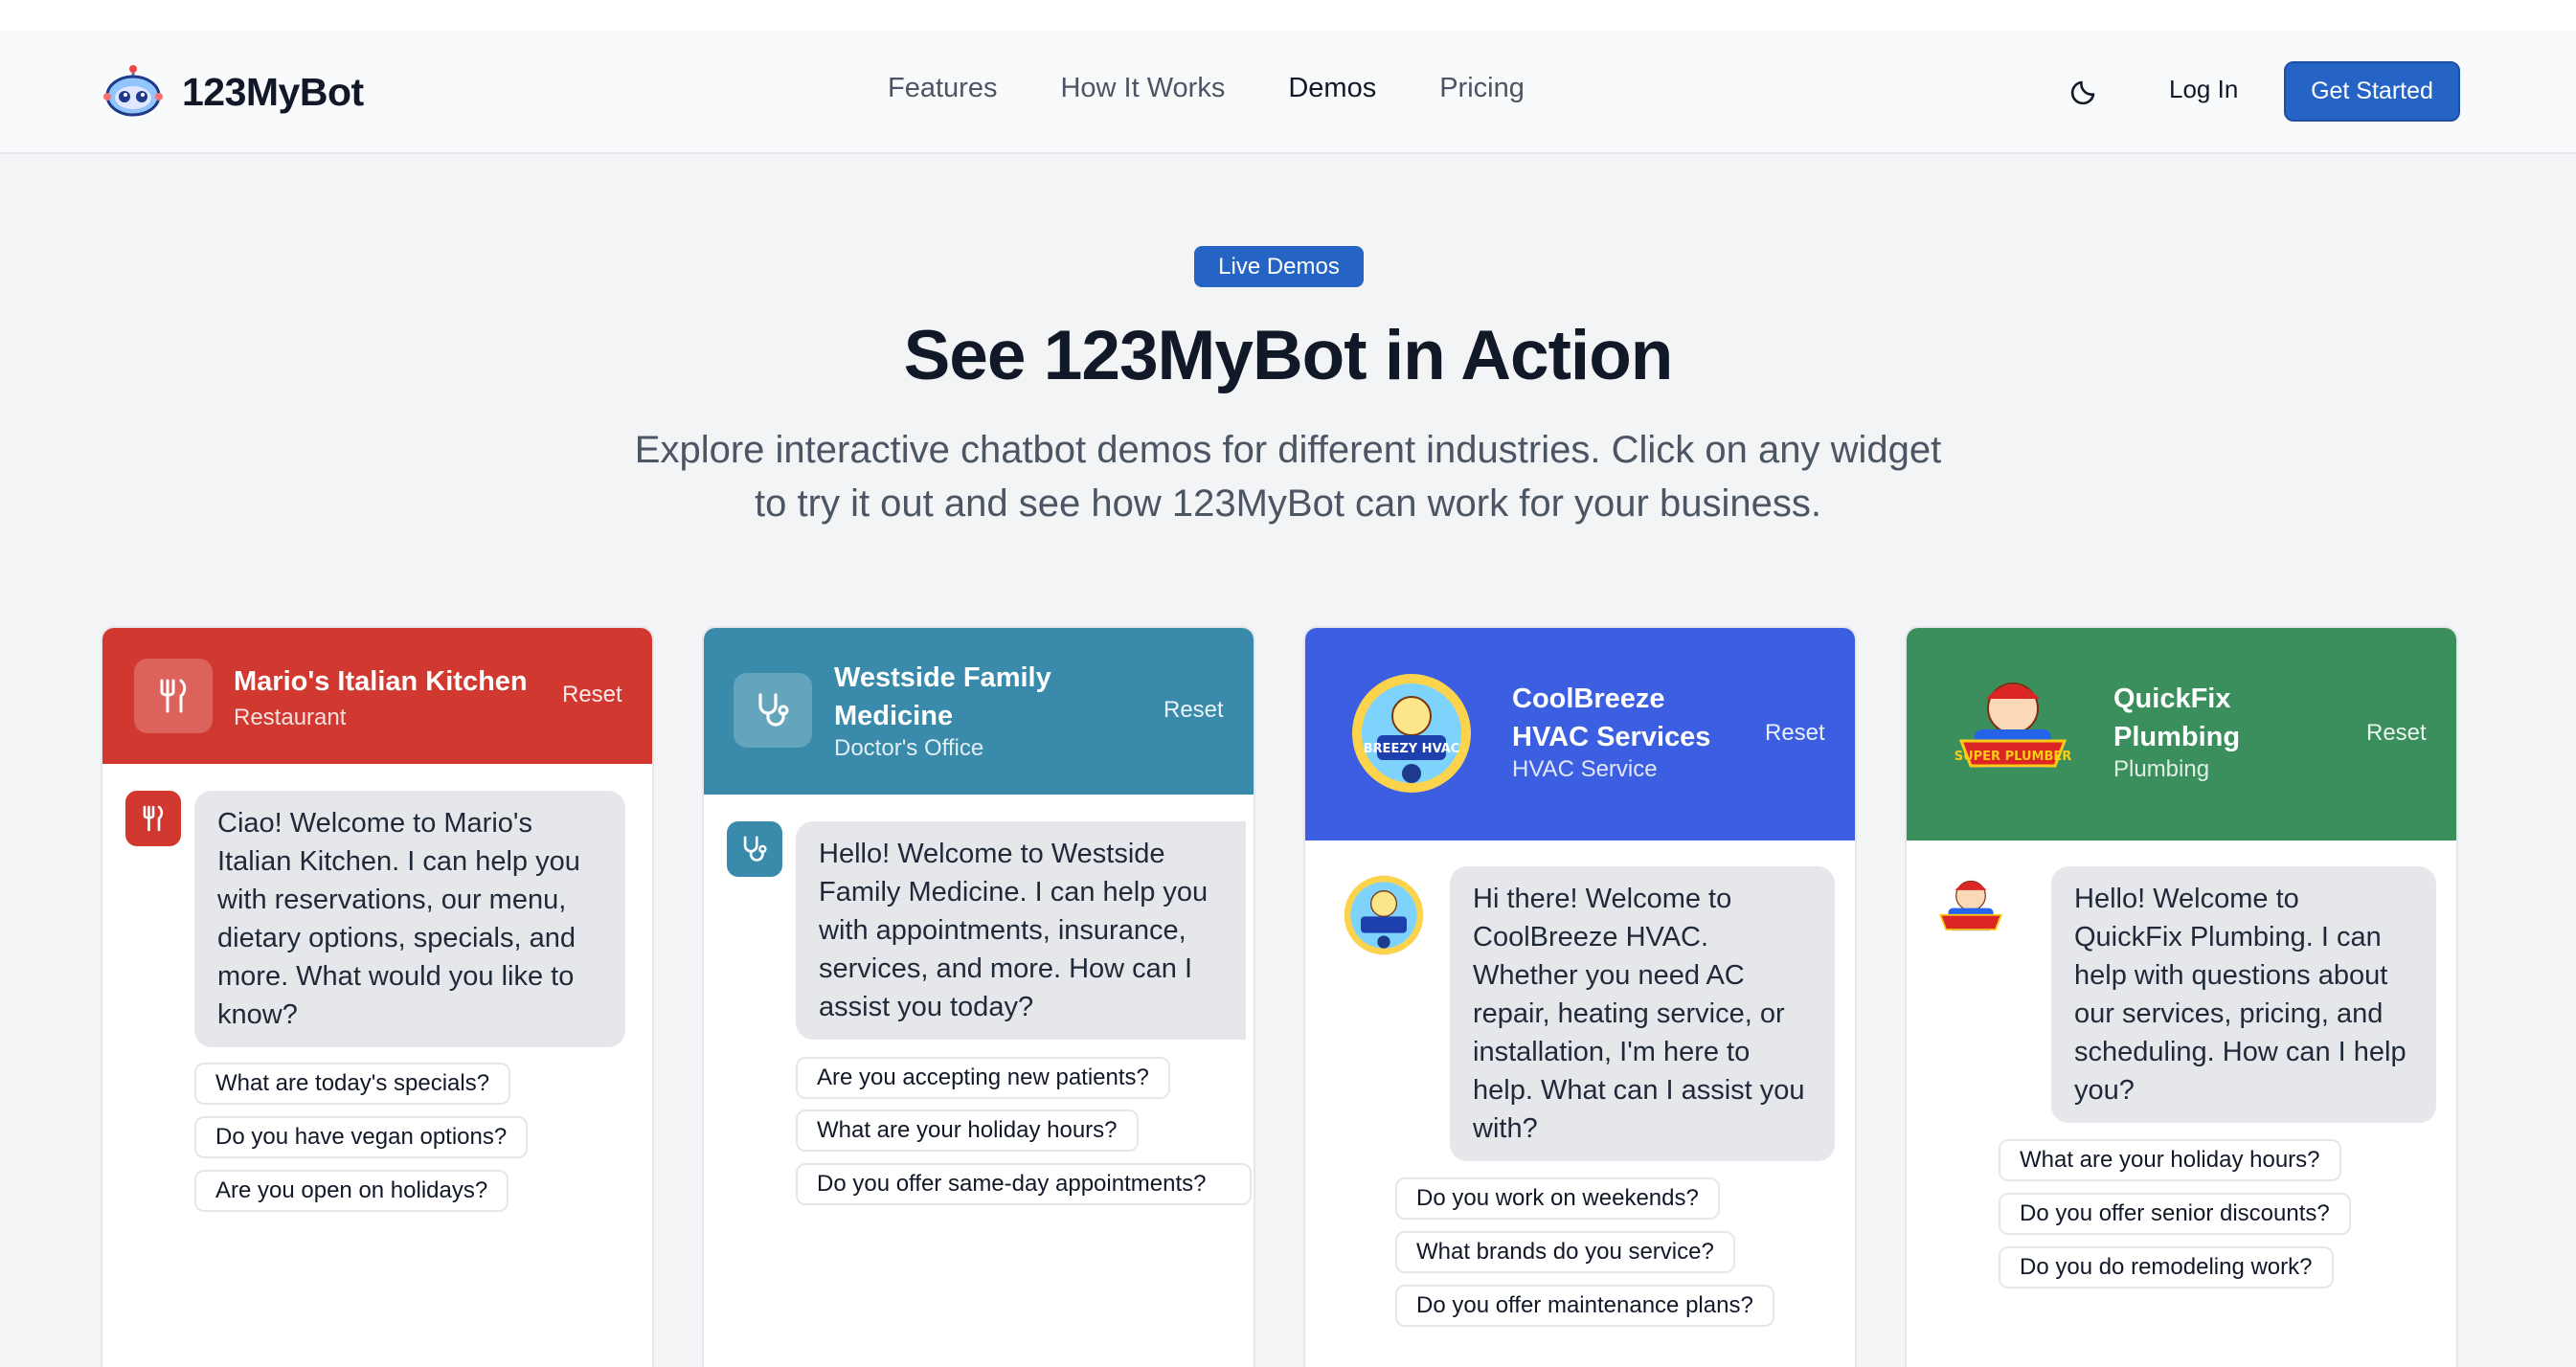  Describe the element at coordinates (1557, 1198) in the screenshot. I see `suggestion-chip: Do you work on weekends?` at that location.